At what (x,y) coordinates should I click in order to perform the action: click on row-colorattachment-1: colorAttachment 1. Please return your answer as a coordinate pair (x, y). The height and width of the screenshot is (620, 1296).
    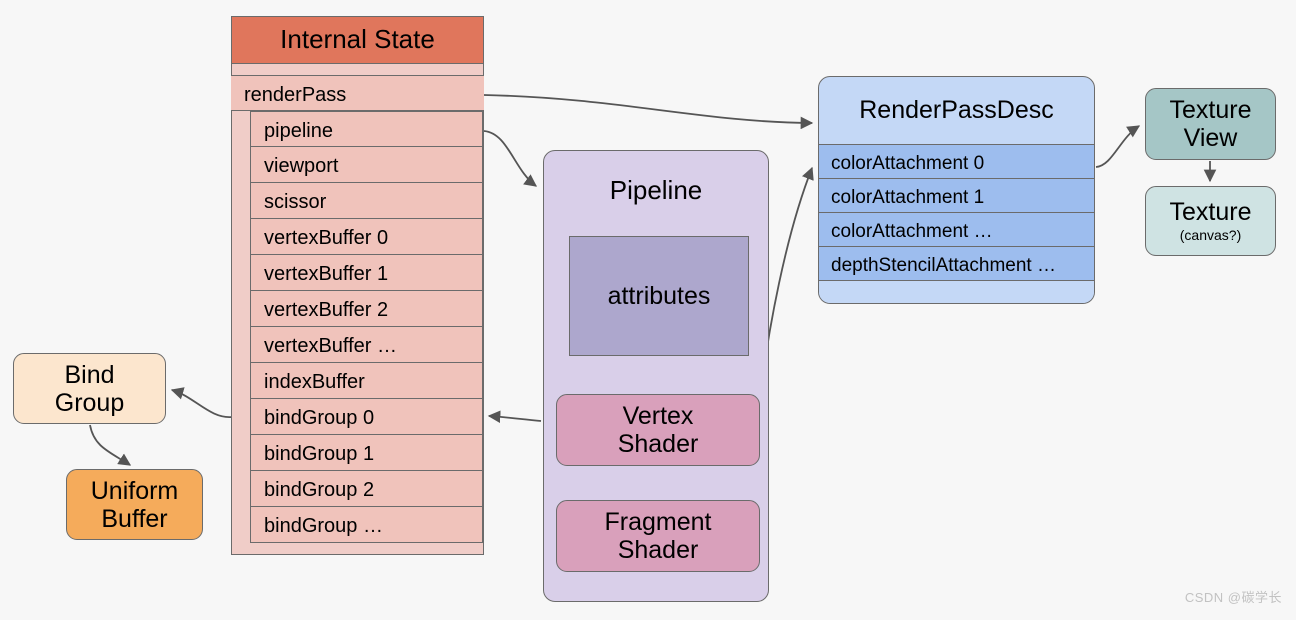
    Looking at the image, I should click on (956, 195).